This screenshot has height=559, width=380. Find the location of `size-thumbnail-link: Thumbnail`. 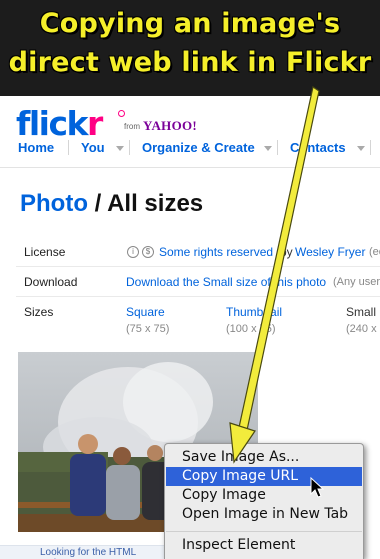

size-thumbnail-link: Thumbnail is located at coordinates (254, 312).